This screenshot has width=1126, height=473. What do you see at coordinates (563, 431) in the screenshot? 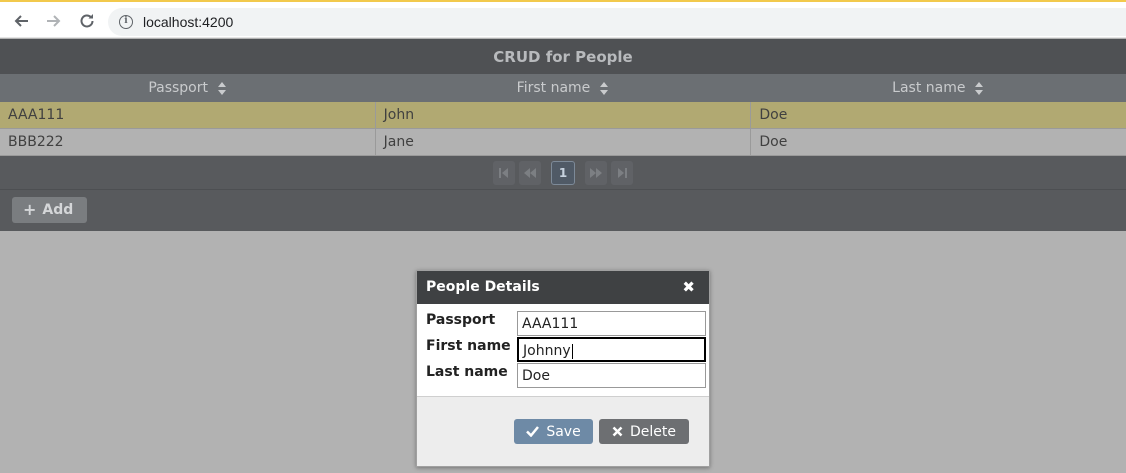
I see `save-button-label: Save` at bounding box center [563, 431].